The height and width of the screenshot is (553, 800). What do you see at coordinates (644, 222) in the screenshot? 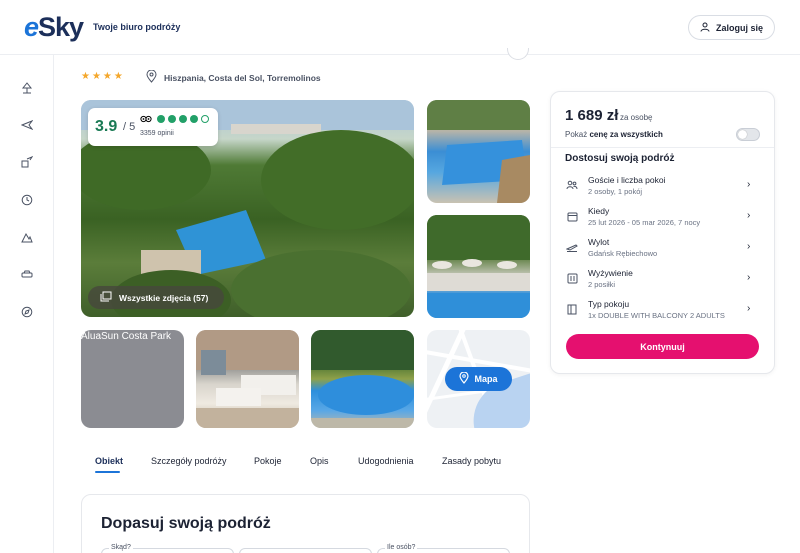
I see `option-dates-value: 25 lut 2026 - 05 mar 2026, 7 nocy` at bounding box center [644, 222].